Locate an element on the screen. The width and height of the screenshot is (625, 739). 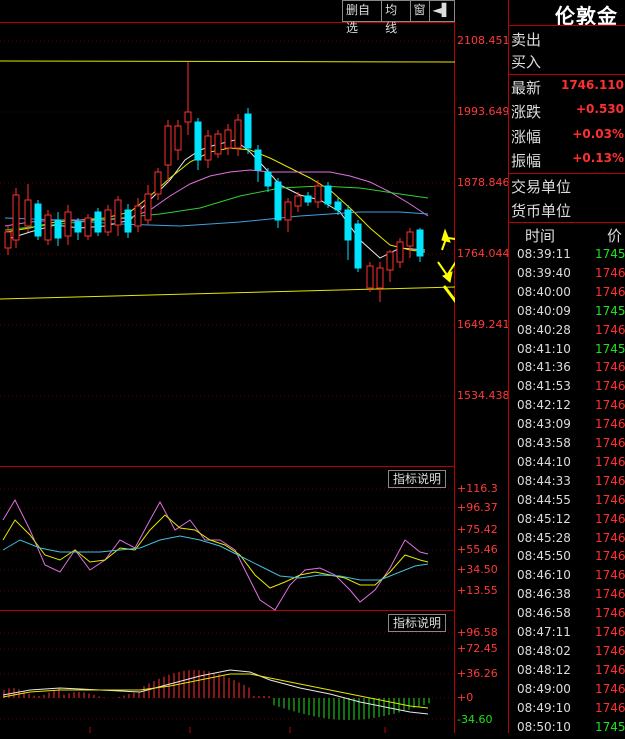
resistance-trendline is located at coordinates (228, 61).